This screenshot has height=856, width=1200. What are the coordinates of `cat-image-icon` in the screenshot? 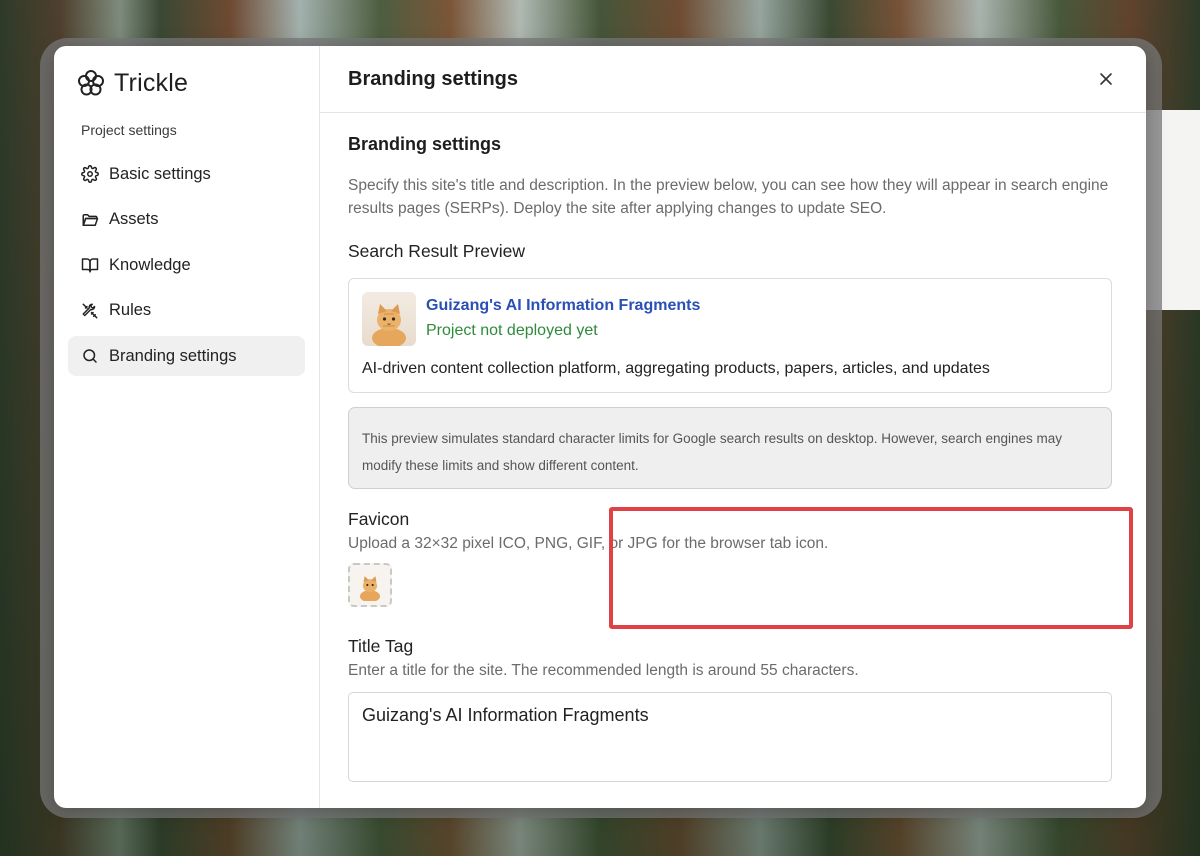 It's located at (389, 325).